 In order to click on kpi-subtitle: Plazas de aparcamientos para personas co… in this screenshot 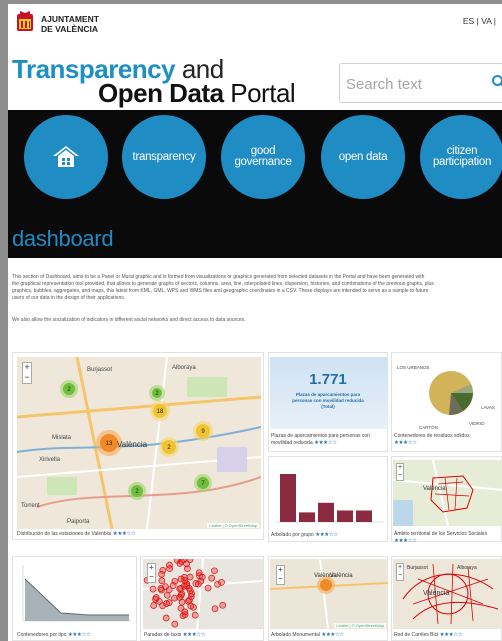, I will do `click(328, 400)`.